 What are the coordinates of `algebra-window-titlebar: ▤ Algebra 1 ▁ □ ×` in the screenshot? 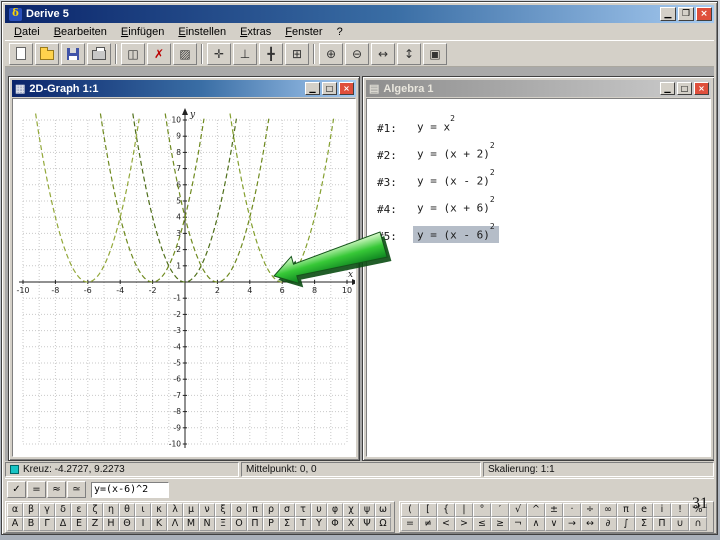 It's located at (538, 88).